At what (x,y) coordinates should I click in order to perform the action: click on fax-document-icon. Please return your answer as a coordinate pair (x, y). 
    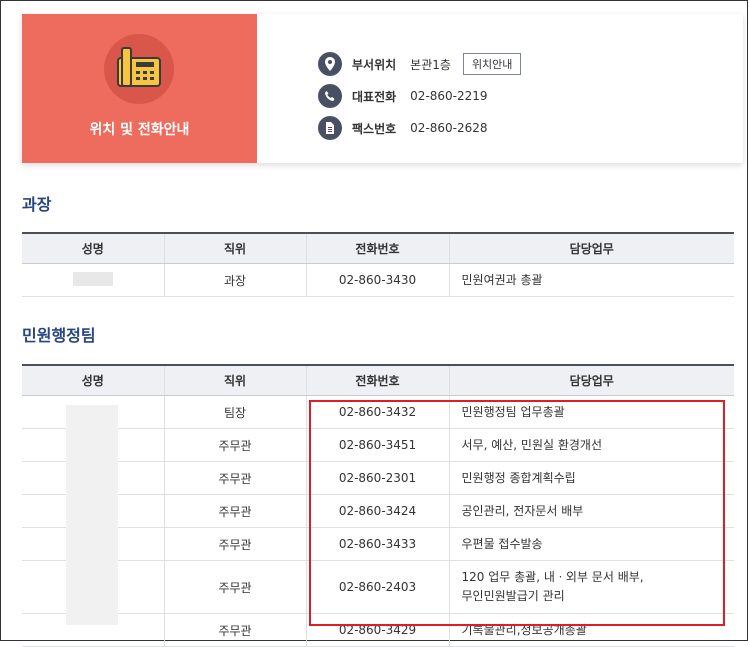
    Looking at the image, I should click on (330, 128).